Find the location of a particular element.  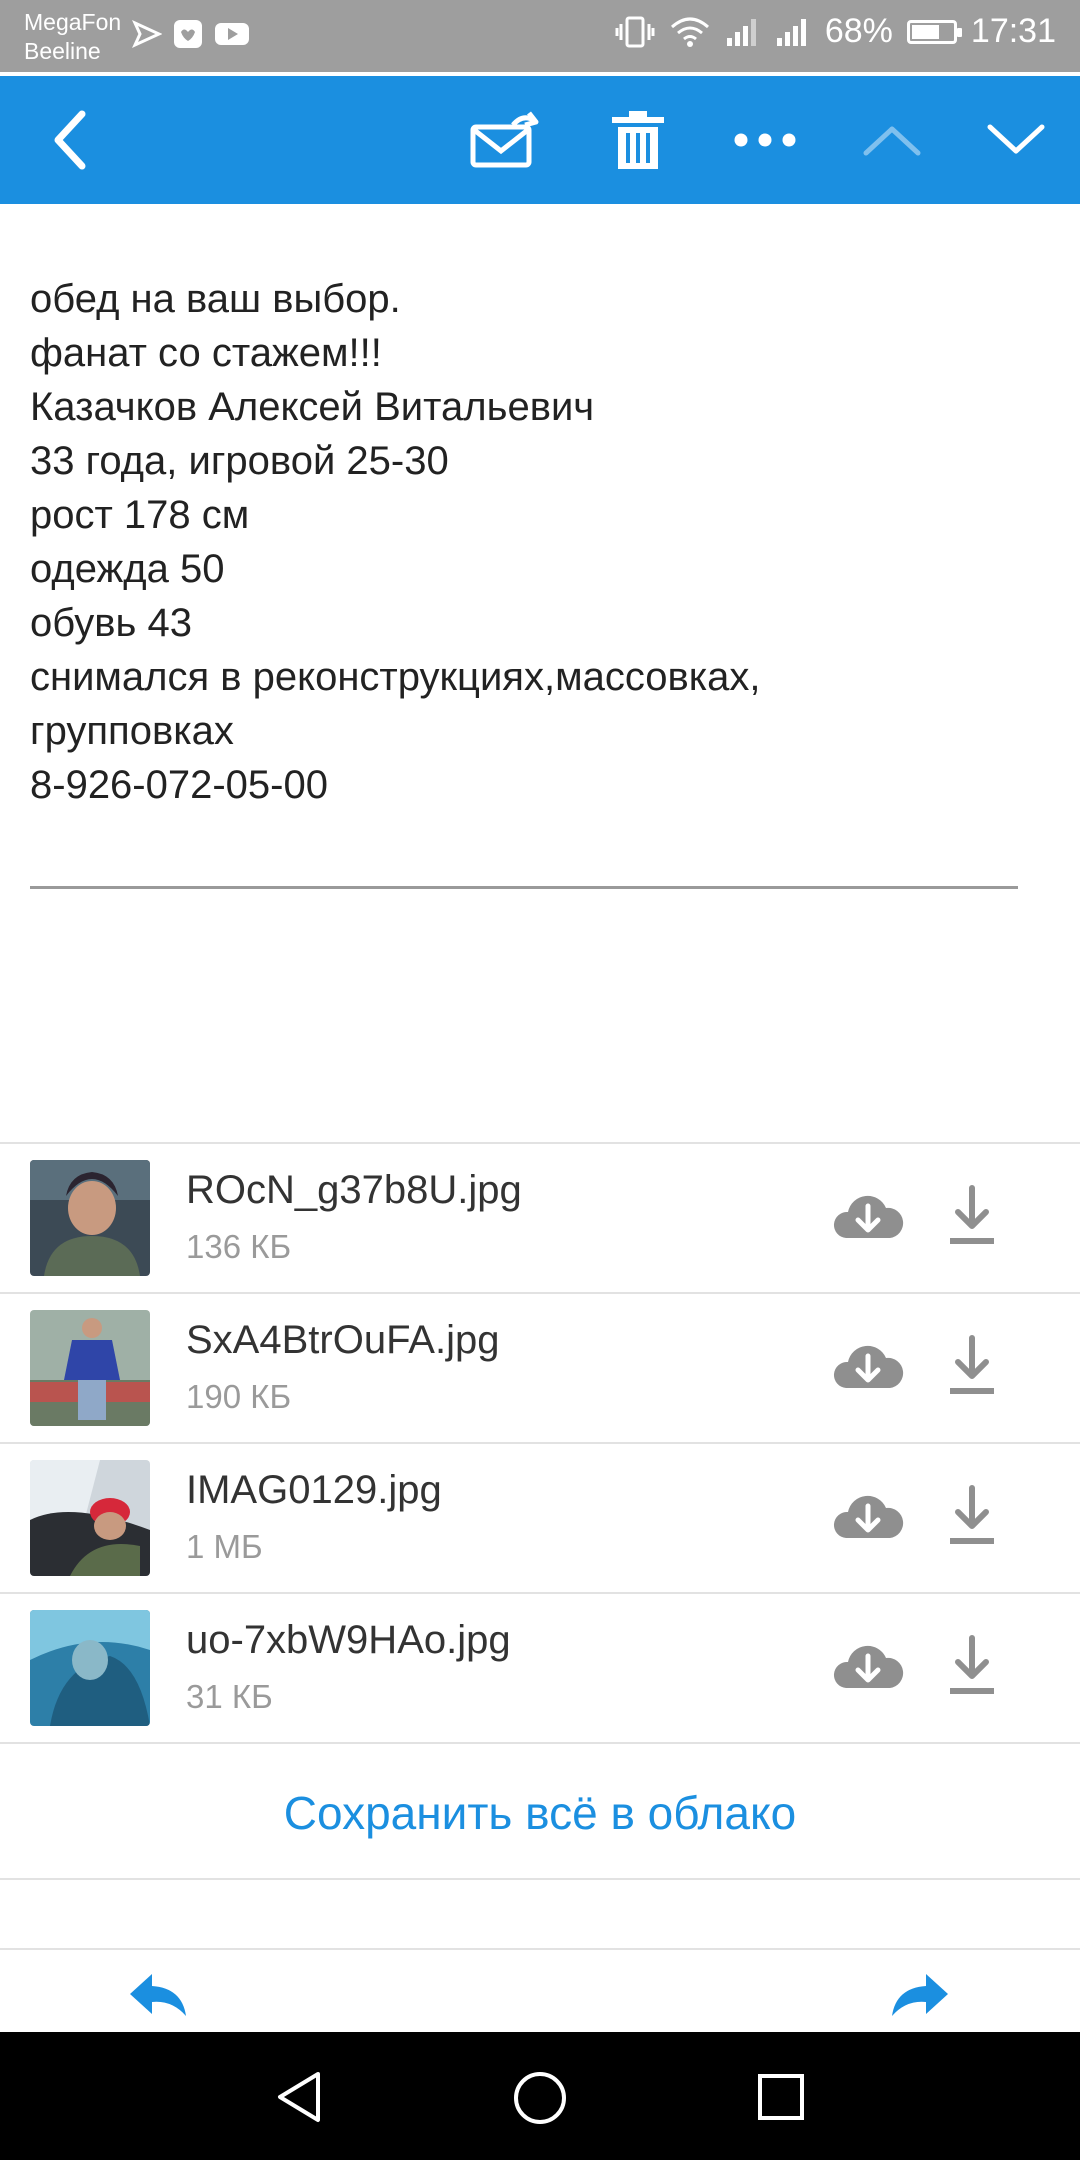

navigation-bar is located at coordinates (540, 2096).